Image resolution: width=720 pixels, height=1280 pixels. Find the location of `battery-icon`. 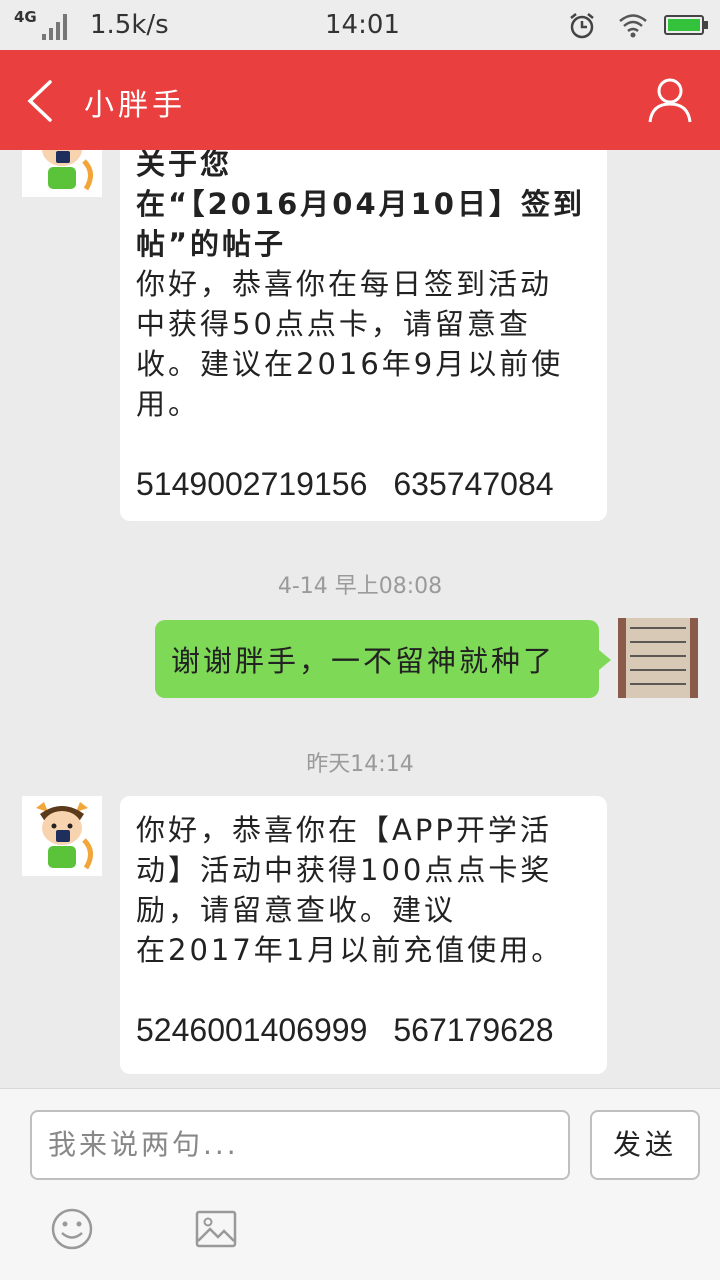

battery-icon is located at coordinates (686, 25).